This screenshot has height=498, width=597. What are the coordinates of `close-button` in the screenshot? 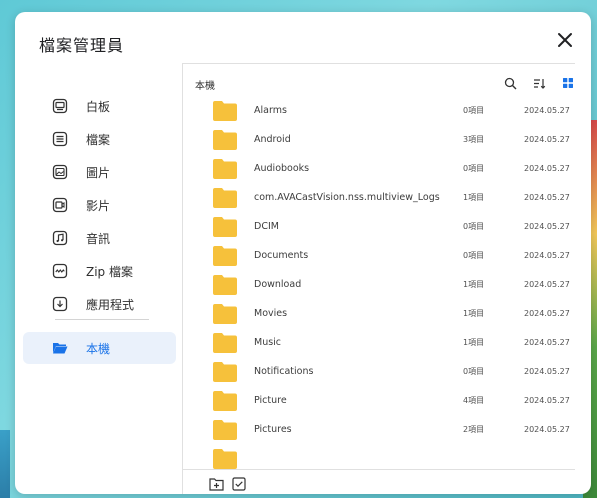 It's located at (565, 40).